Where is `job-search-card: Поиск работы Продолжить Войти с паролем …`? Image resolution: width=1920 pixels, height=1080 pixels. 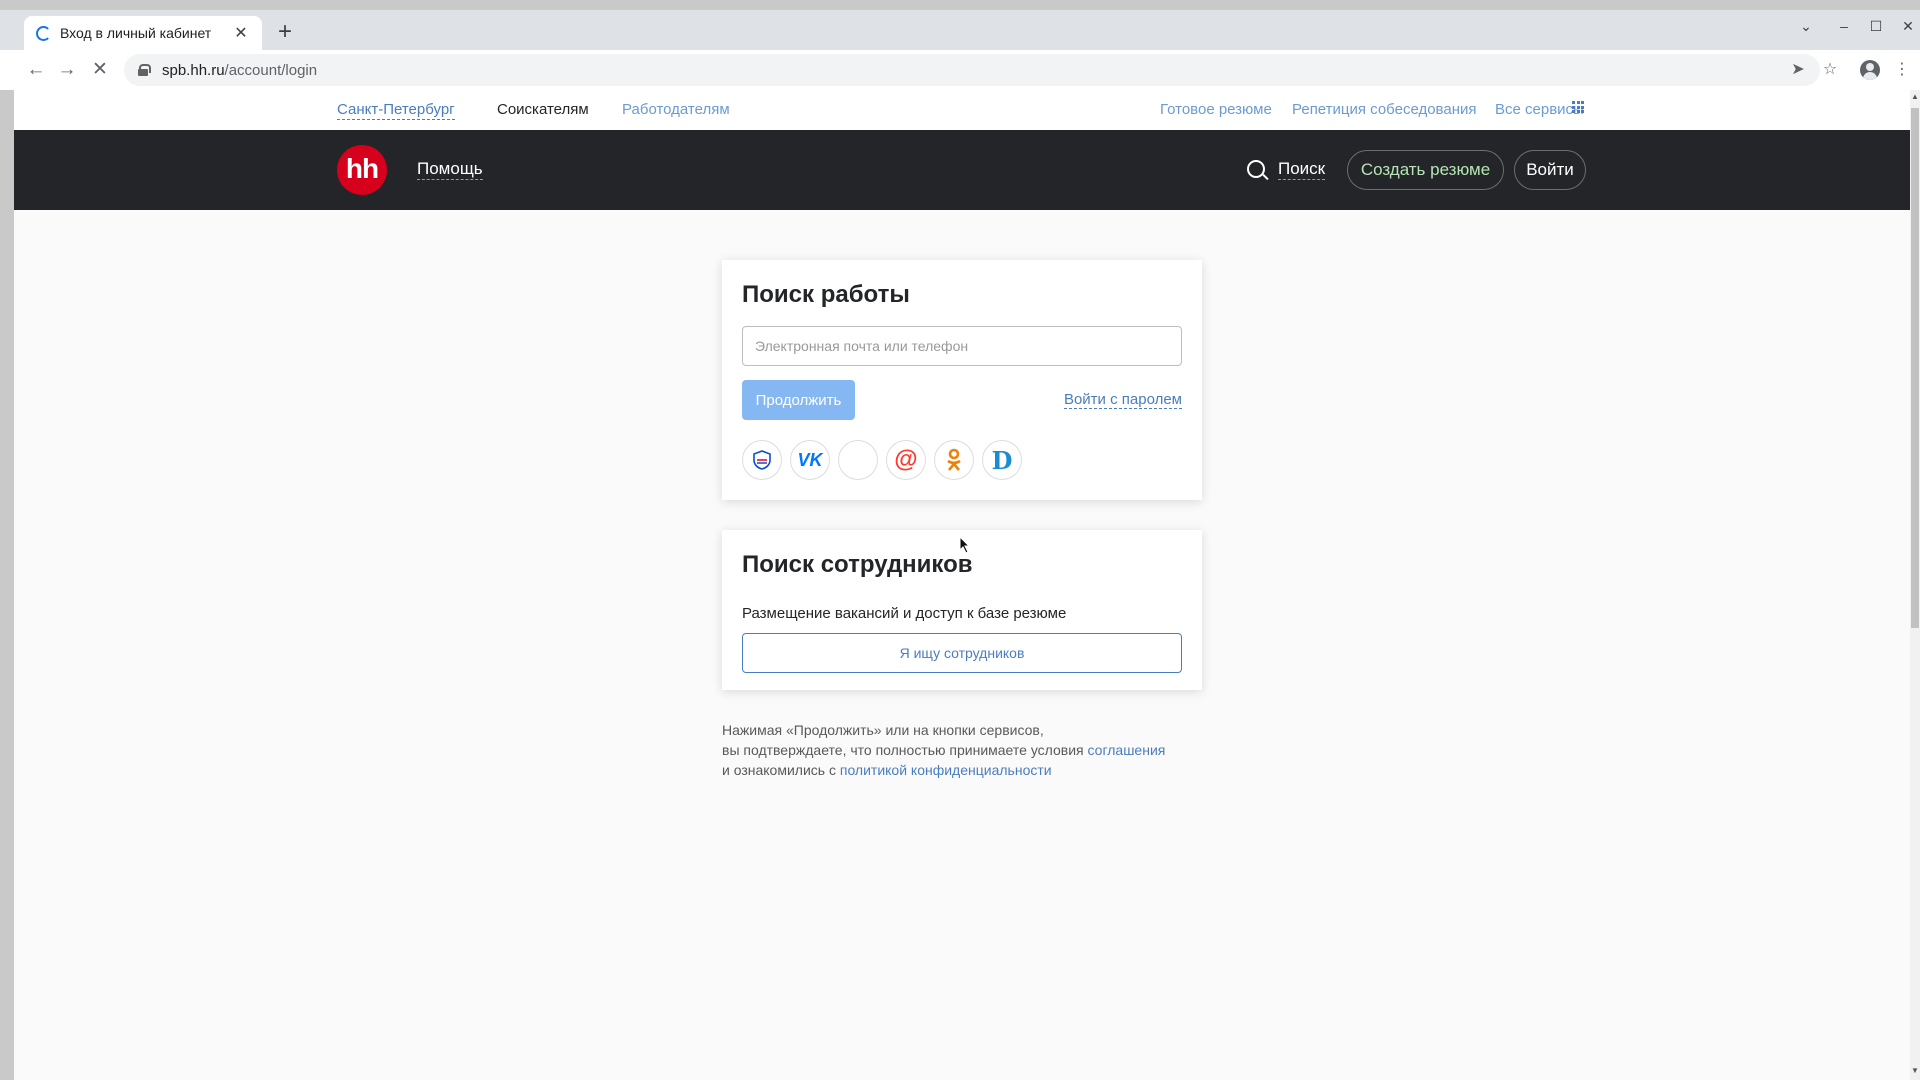 job-search-card: Поиск работы Продолжить Войти с паролем … is located at coordinates (962, 380).